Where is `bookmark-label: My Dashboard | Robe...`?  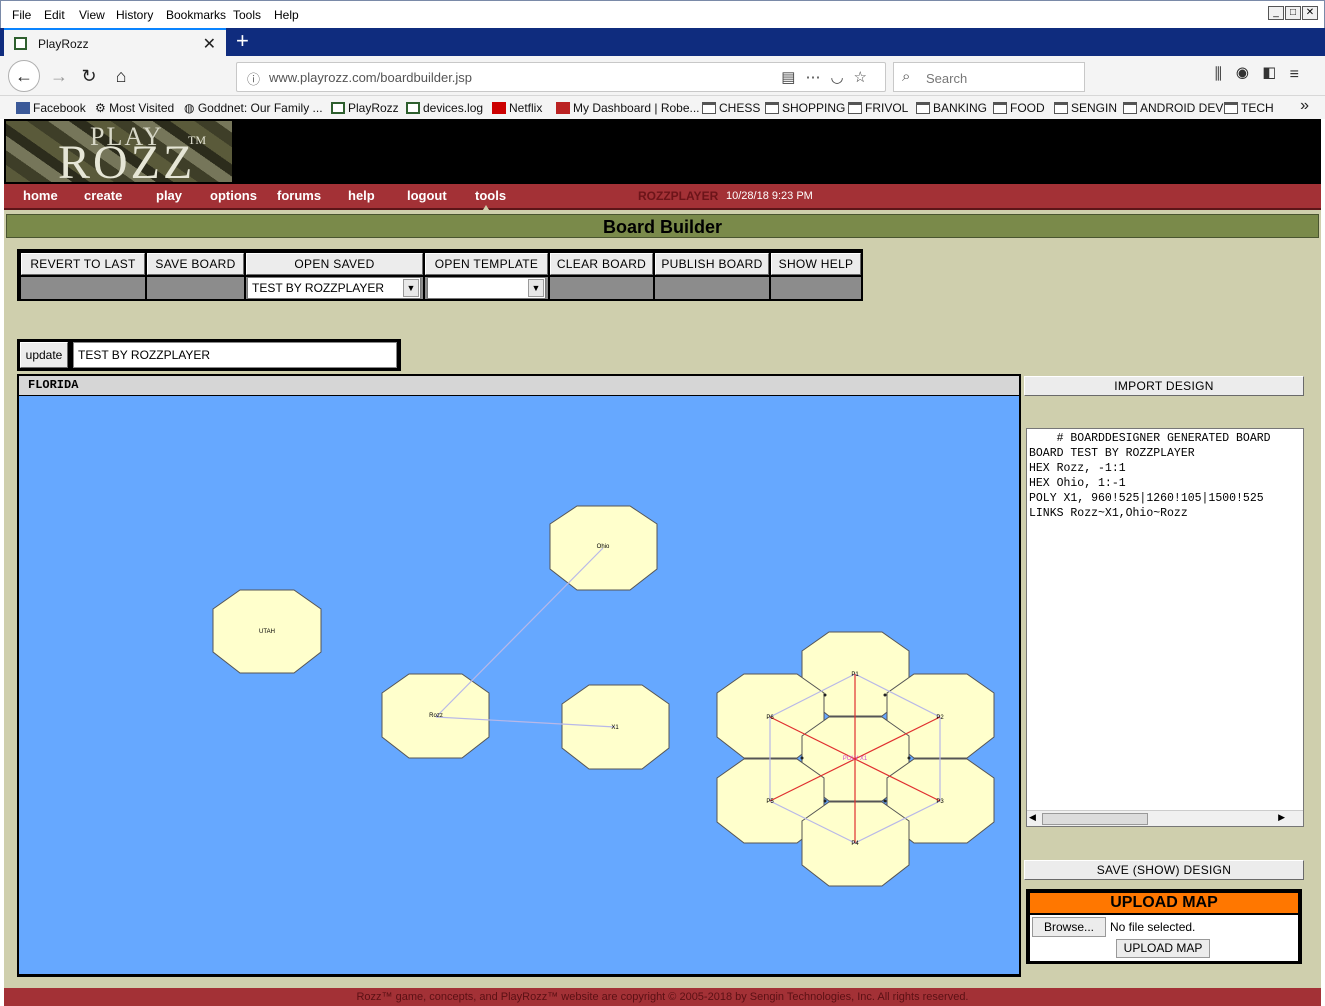 bookmark-label: My Dashboard | Robe... is located at coordinates (636, 108).